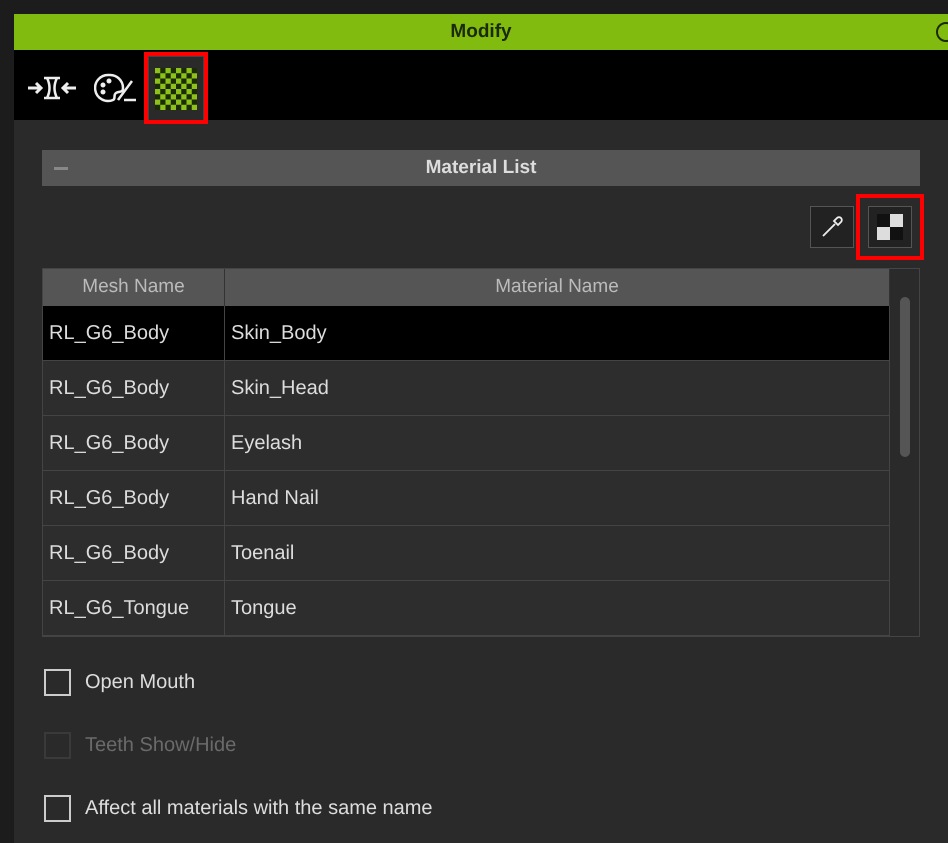  Describe the element at coordinates (116, 88) in the screenshot. I see `palette-icon` at that location.